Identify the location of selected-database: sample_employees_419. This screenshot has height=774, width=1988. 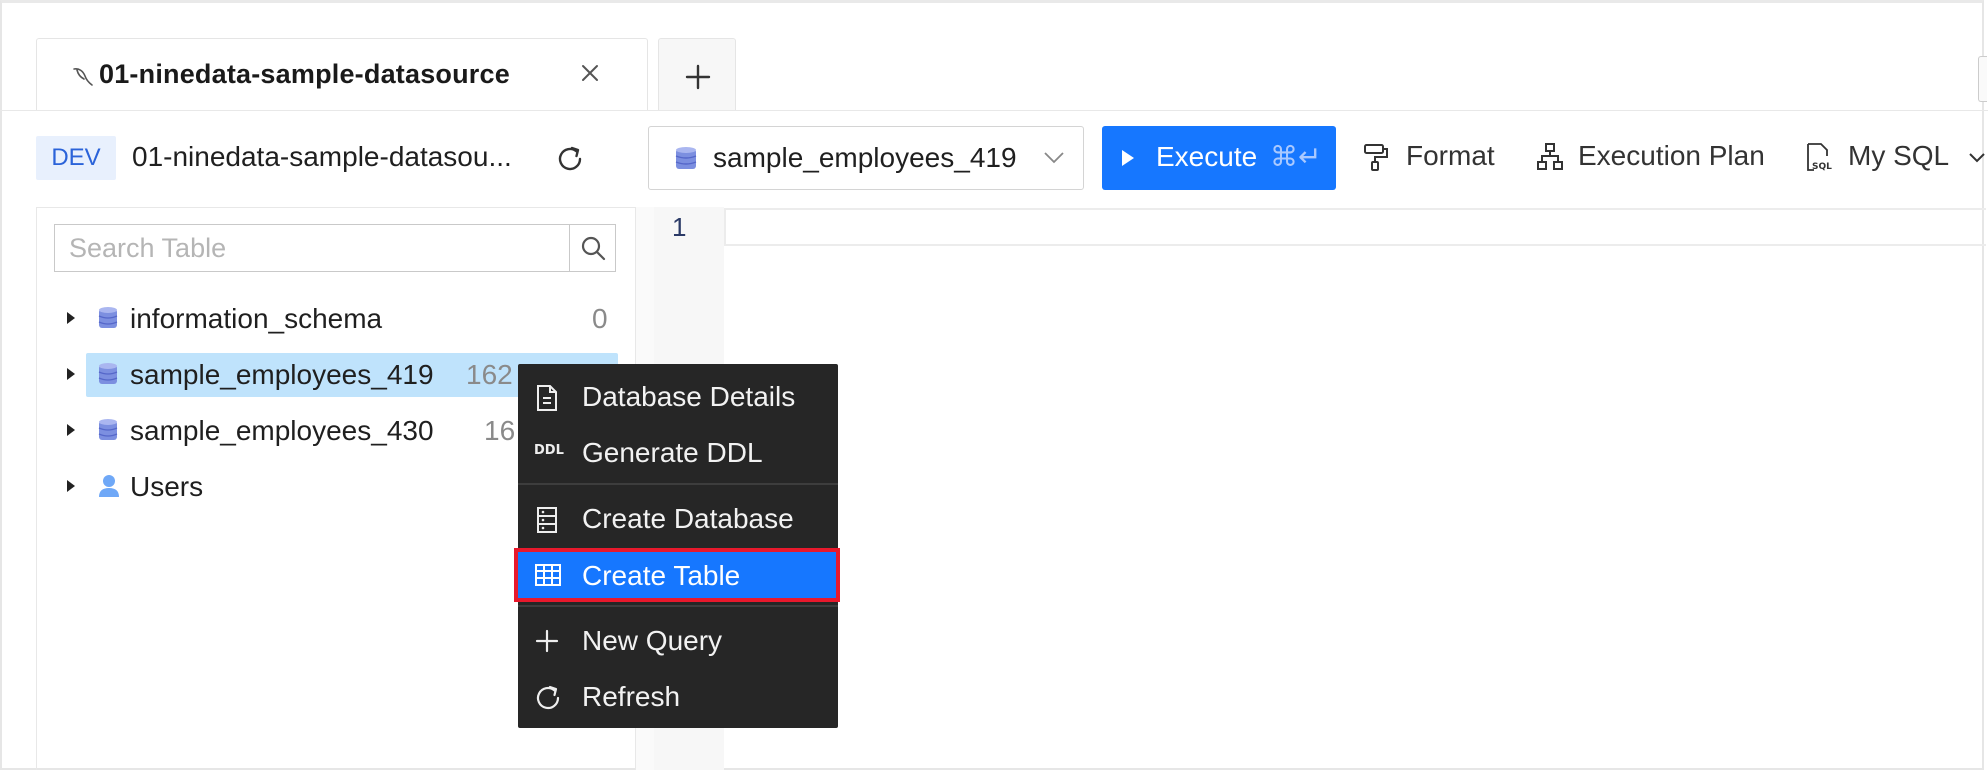
(865, 157).